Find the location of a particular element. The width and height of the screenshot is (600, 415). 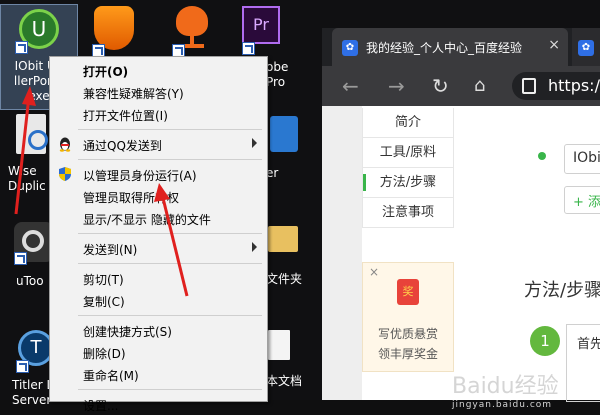

menu-item-open: 打开(O) is located at coordinates (158, 70).